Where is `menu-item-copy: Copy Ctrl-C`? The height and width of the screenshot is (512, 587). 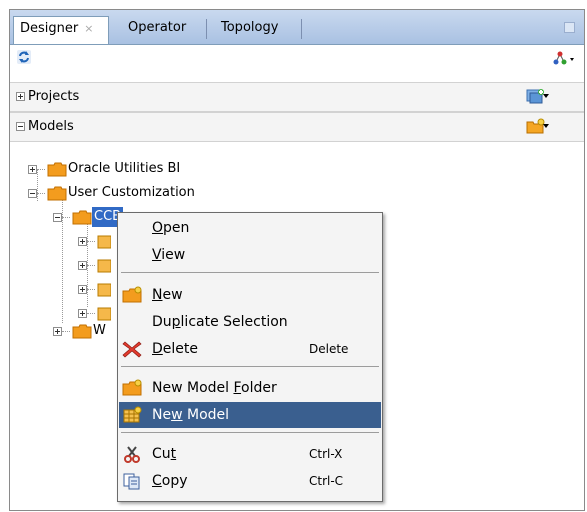
menu-item-copy: Copy Ctrl-C is located at coordinates (250, 481).